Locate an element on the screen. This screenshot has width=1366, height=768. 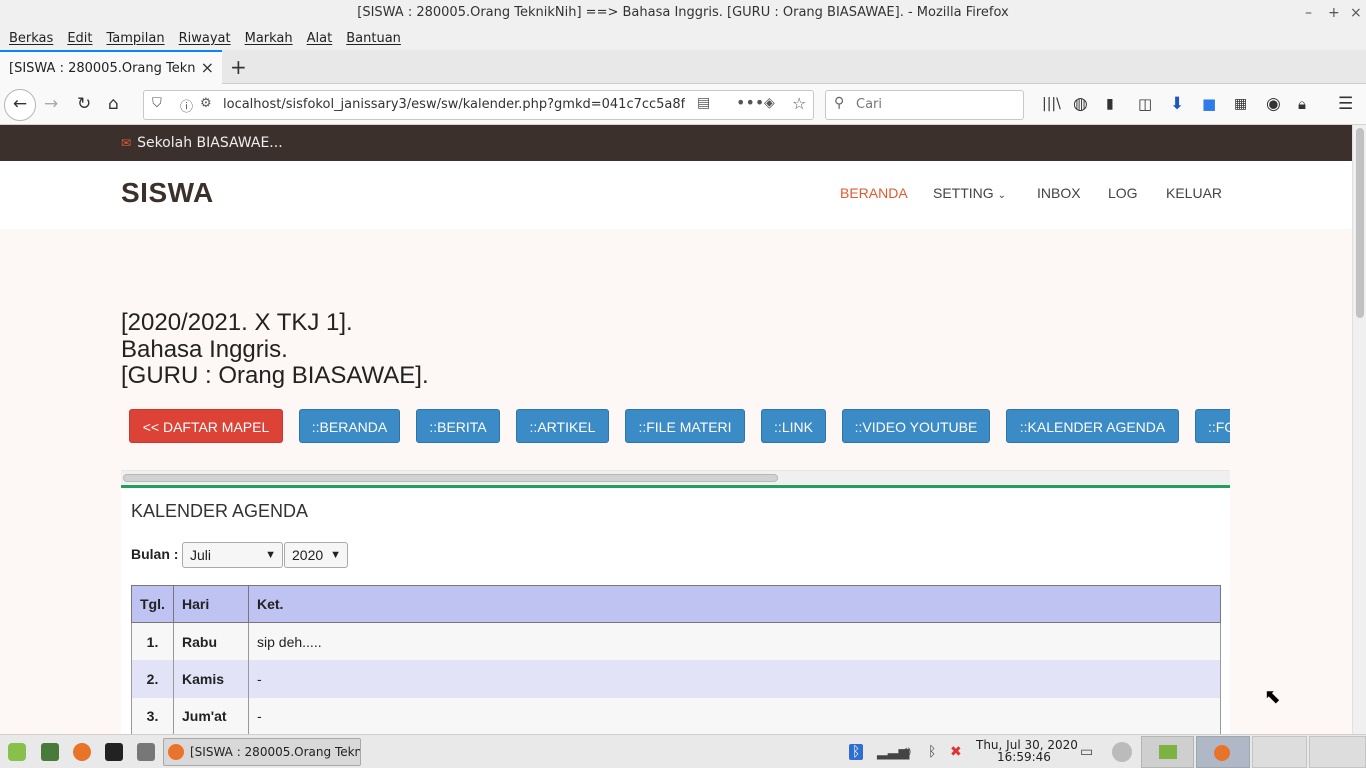
home-icon: ⌂ is located at coordinates (113, 104).